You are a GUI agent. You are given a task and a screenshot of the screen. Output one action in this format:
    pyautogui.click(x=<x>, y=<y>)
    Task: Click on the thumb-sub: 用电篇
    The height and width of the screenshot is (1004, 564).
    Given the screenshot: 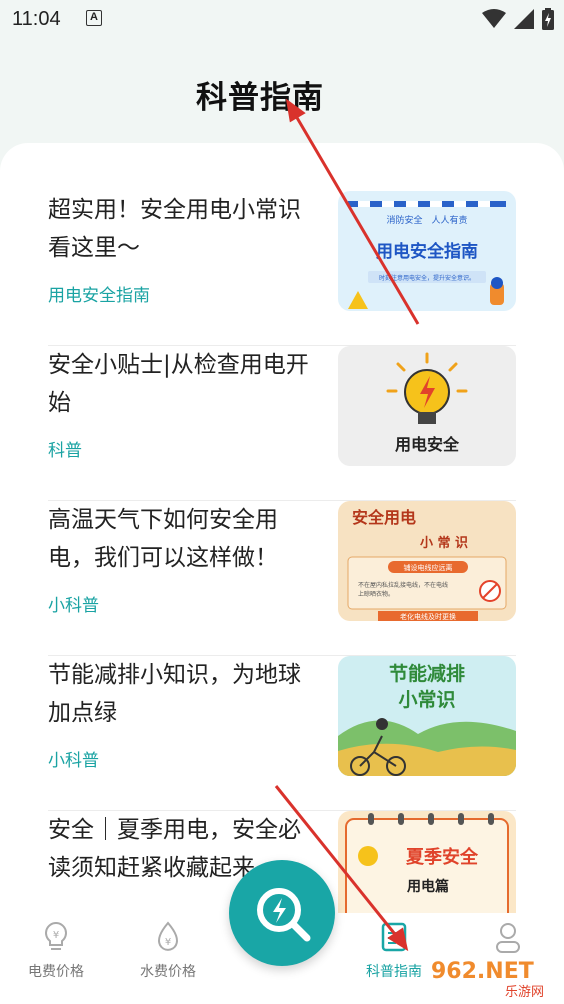 What is the action you would take?
    pyautogui.click(x=428, y=886)
    